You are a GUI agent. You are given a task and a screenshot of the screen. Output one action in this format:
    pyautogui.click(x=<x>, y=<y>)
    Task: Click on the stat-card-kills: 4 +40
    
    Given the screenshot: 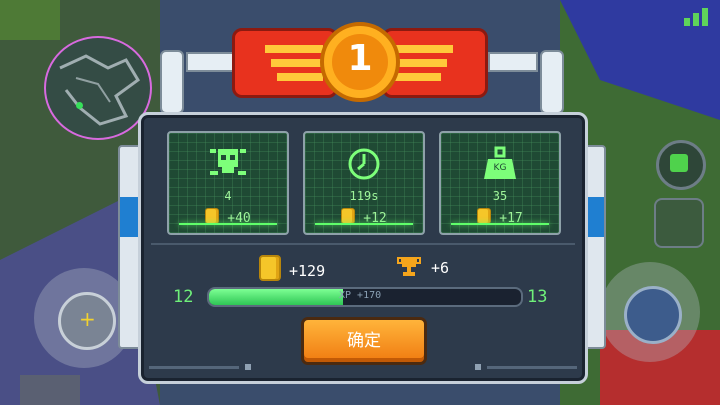 What is the action you would take?
    pyautogui.click(x=228, y=183)
    